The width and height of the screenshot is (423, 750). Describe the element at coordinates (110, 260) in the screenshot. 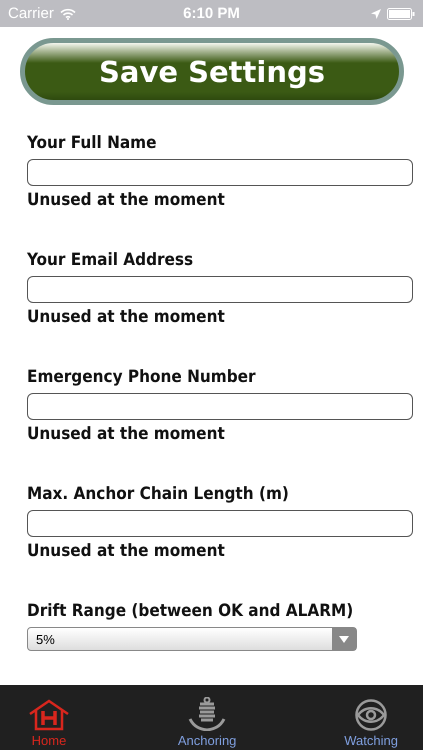

I see `field-label: Your Email Address` at that location.